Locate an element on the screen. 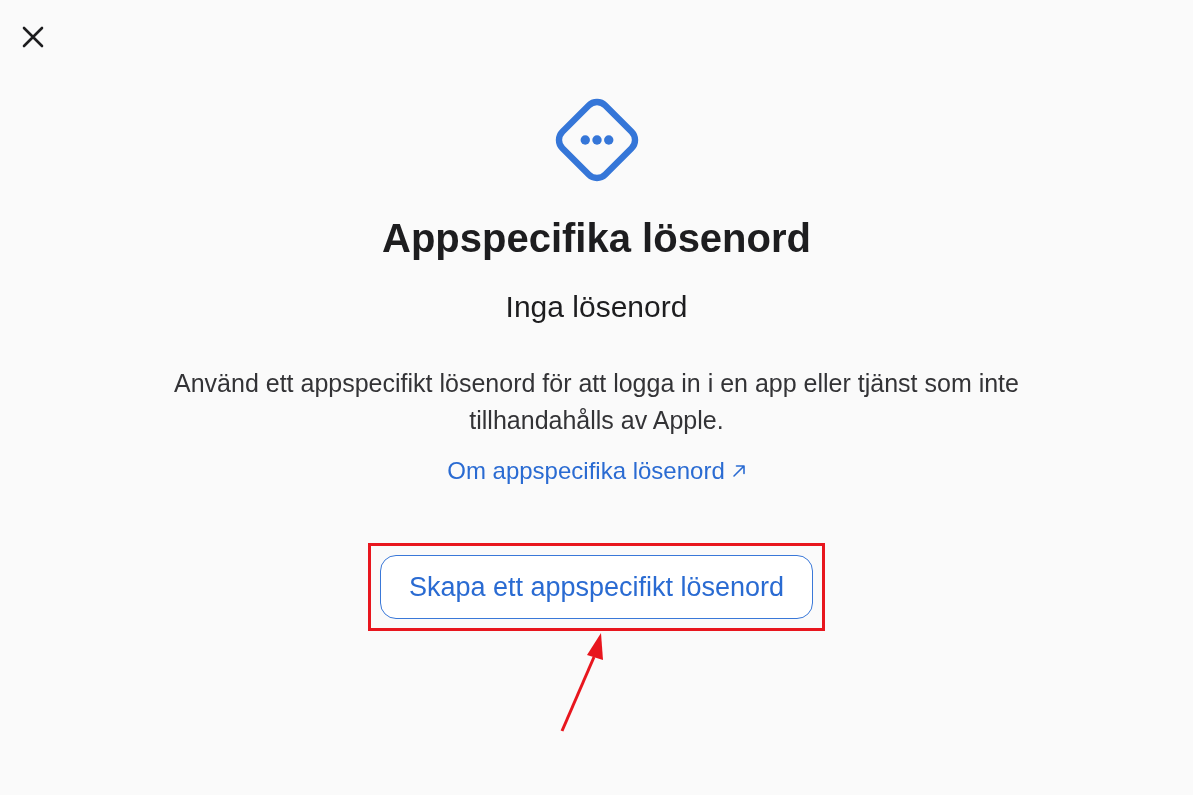 The height and width of the screenshot is (795, 1193). page-title: Appspecifika lösenord is located at coordinates (596, 238).